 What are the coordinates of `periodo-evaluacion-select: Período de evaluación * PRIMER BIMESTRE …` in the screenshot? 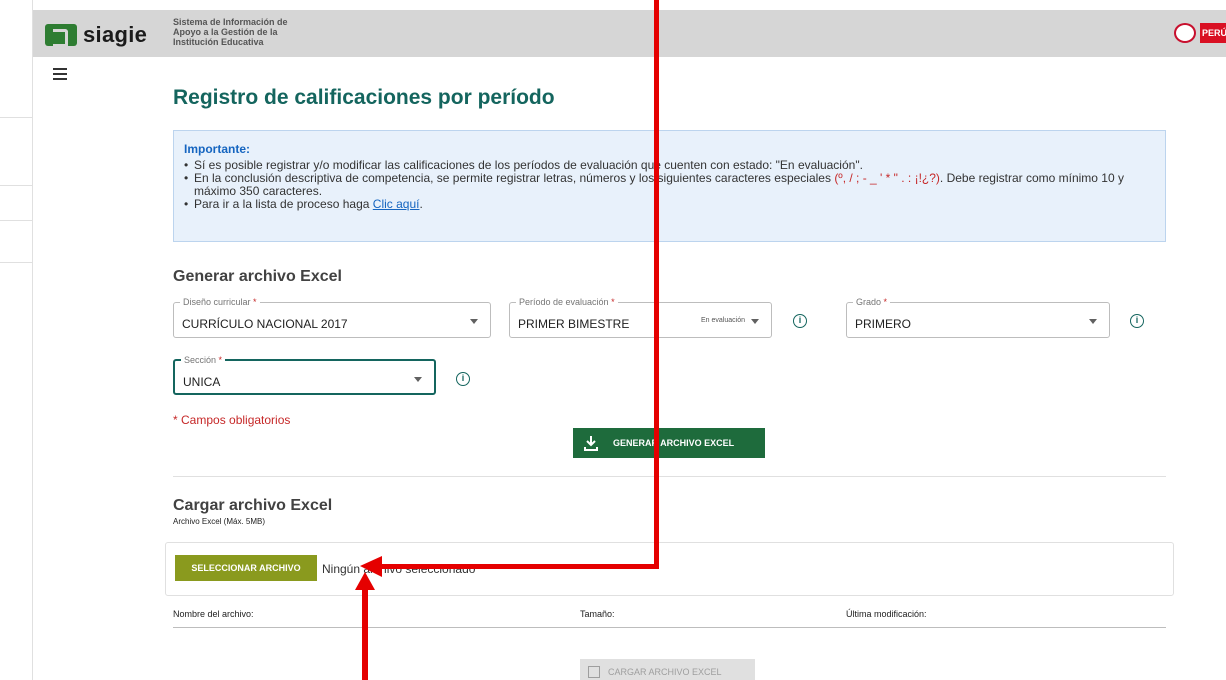 It's located at (640, 317).